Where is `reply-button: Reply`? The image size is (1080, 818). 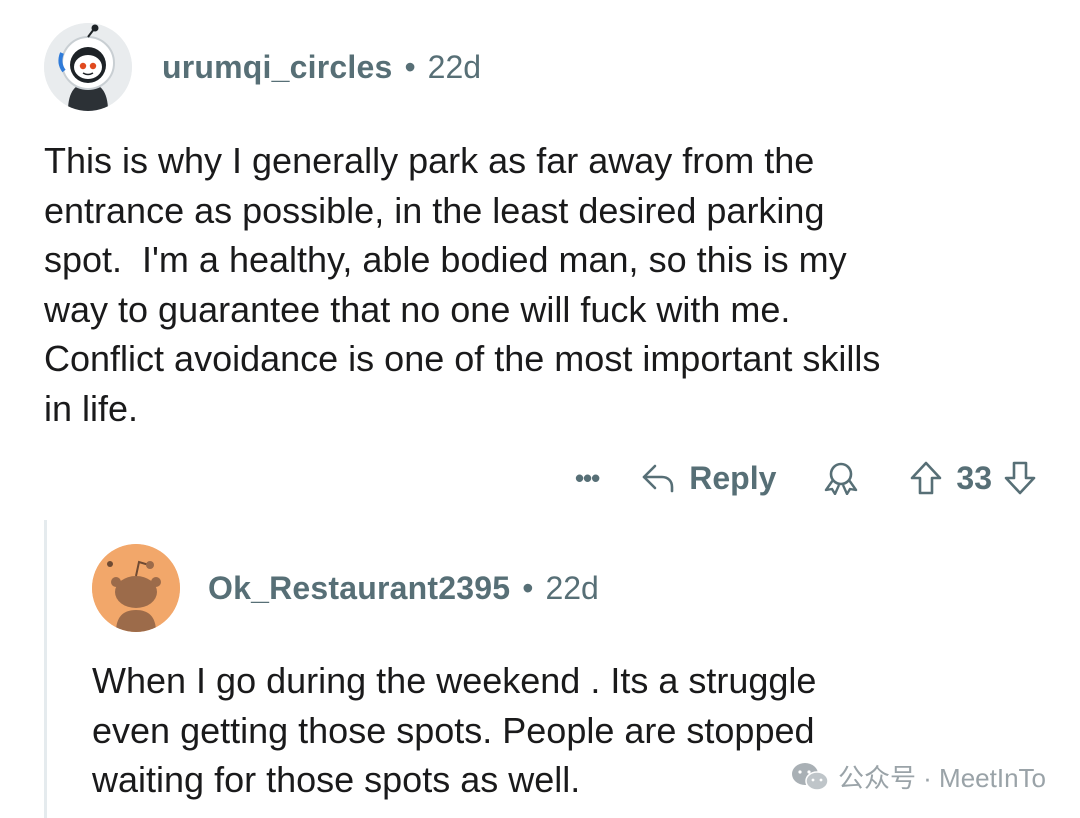
reply-button: Reply is located at coordinates (708, 478).